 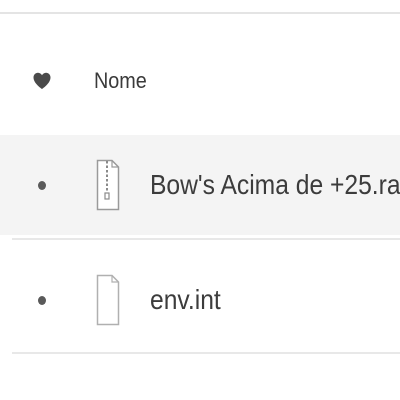 I want to click on favorite-column-header, so click(x=42, y=81).